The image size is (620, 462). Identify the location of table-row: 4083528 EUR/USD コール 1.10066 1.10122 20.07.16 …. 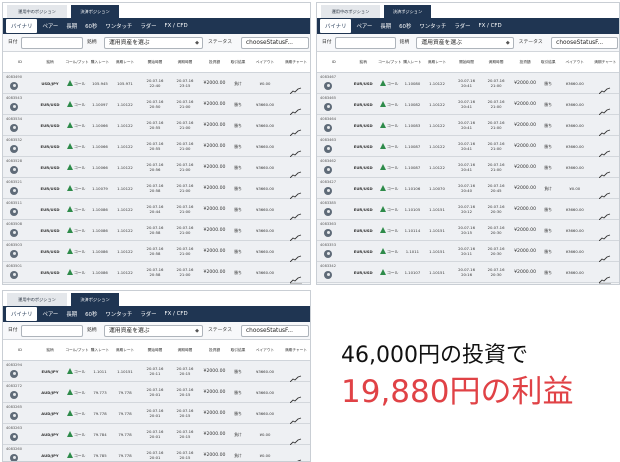
(156, 168).